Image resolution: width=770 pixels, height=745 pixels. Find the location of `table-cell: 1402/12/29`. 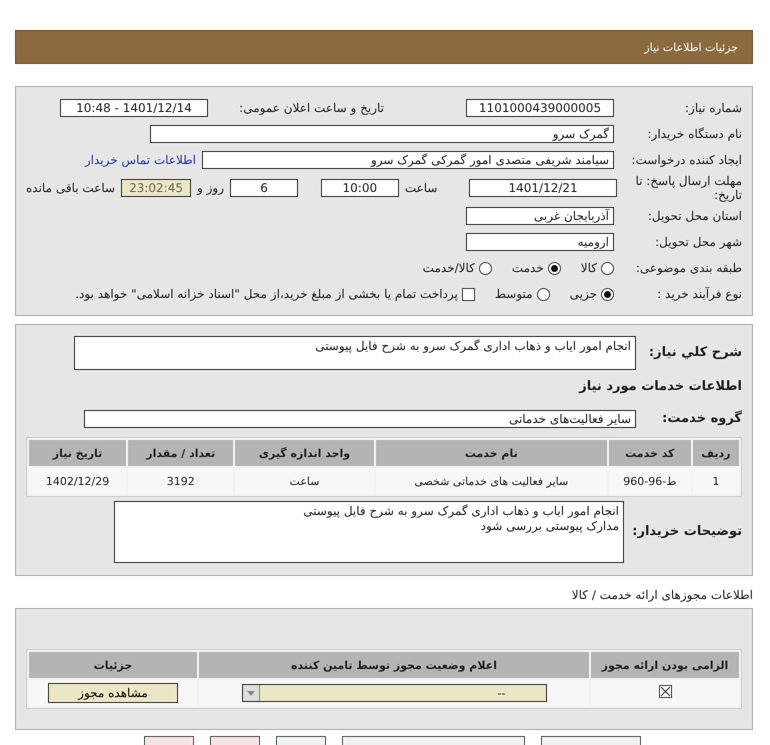

table-cell: 1402/12/29 is located at coordinates (77, 481).